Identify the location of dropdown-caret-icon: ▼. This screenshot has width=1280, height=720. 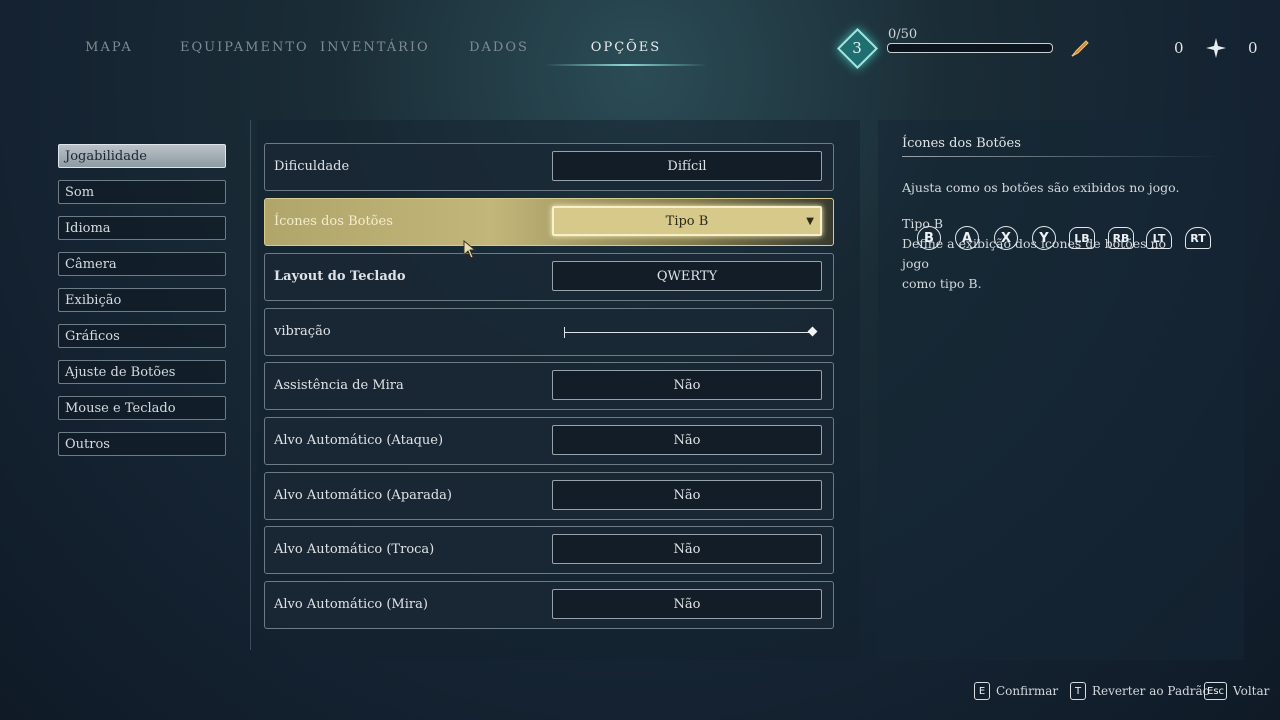
(810, 221).